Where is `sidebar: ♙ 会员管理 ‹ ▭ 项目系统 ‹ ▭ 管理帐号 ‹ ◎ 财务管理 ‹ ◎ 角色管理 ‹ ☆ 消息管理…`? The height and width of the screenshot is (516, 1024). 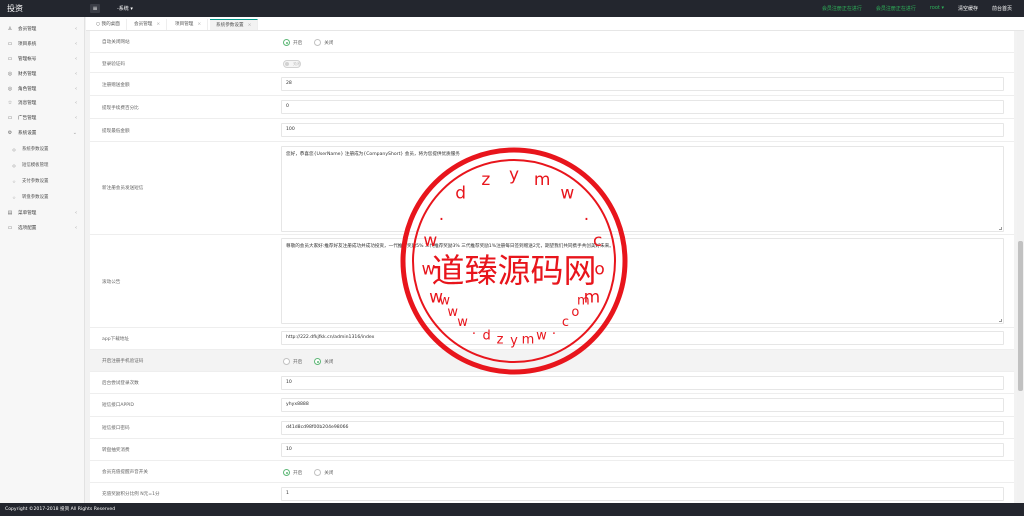
sidebar: ♙ 会员管理 ‹ ▭ 项目系统 ‹ ▭ 管理帐号 ‹ ◎ 财务管理 ‹ ◎ 角色管理 ‹ ☆ 消息管理… is located at coordinates (42, 260).